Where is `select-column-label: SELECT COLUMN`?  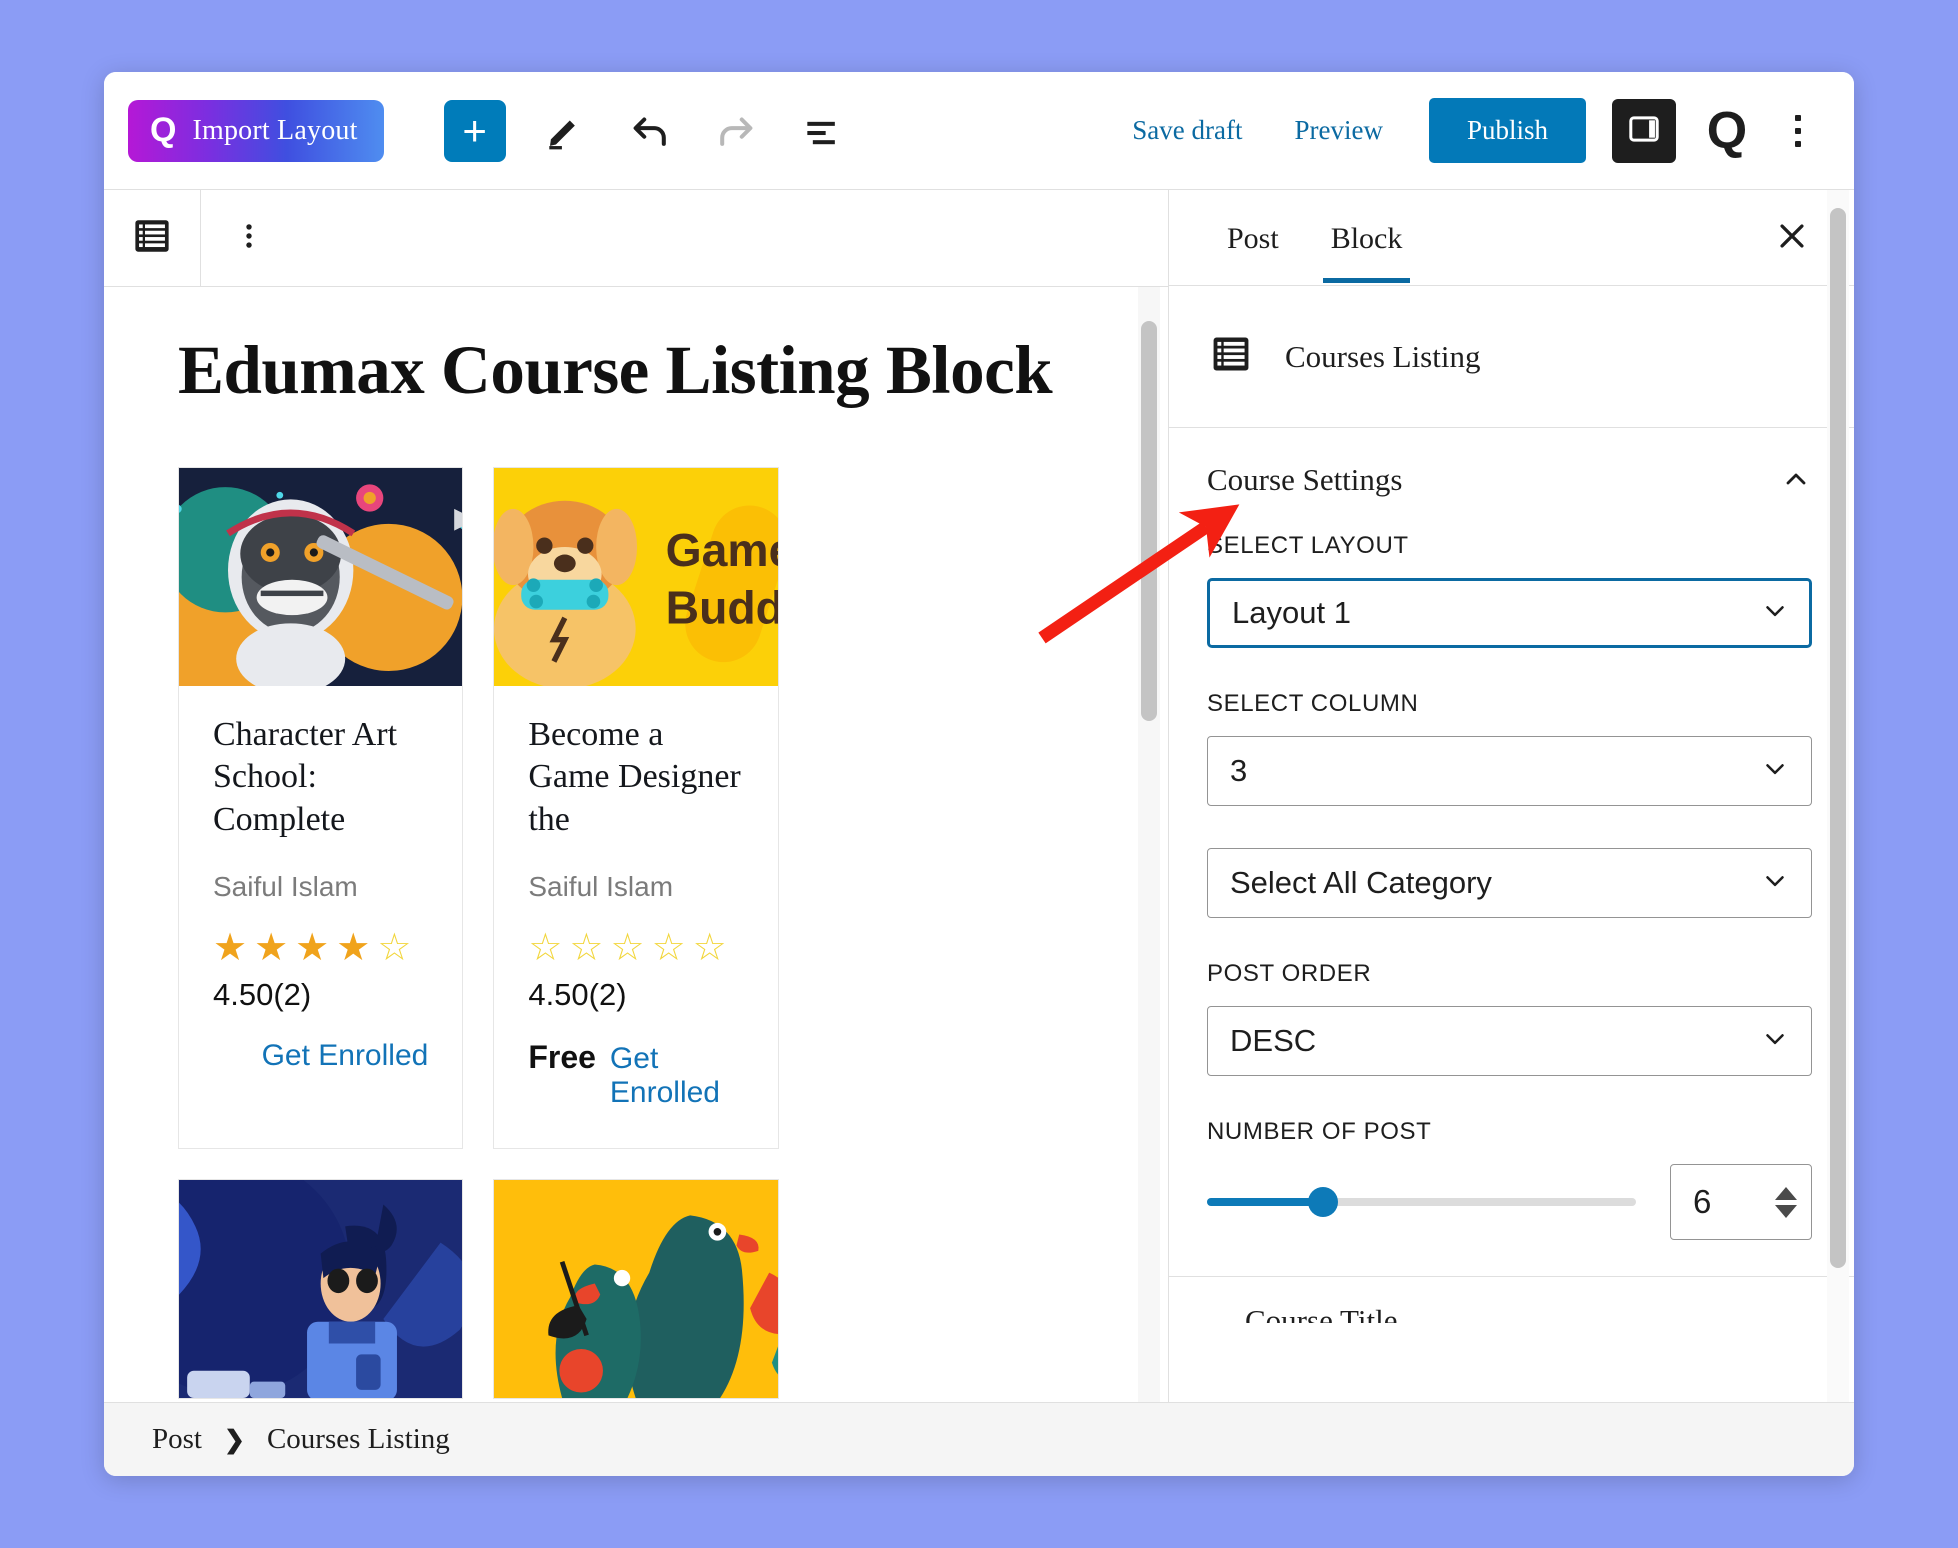
select-column-label: SELECT COLUMN is located at coordinates (1313, 703).